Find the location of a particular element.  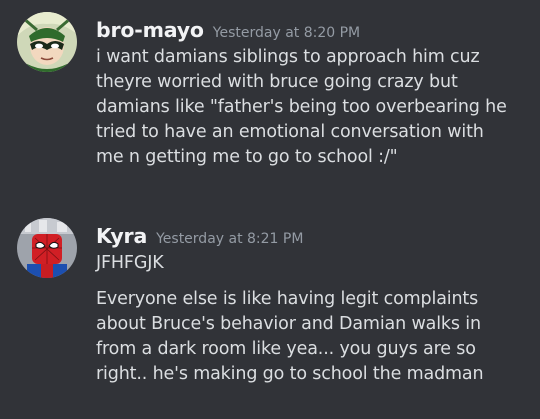

message-header: bro-mayo Yesterday at 8:20 PM is located at coordinates (228, 30).